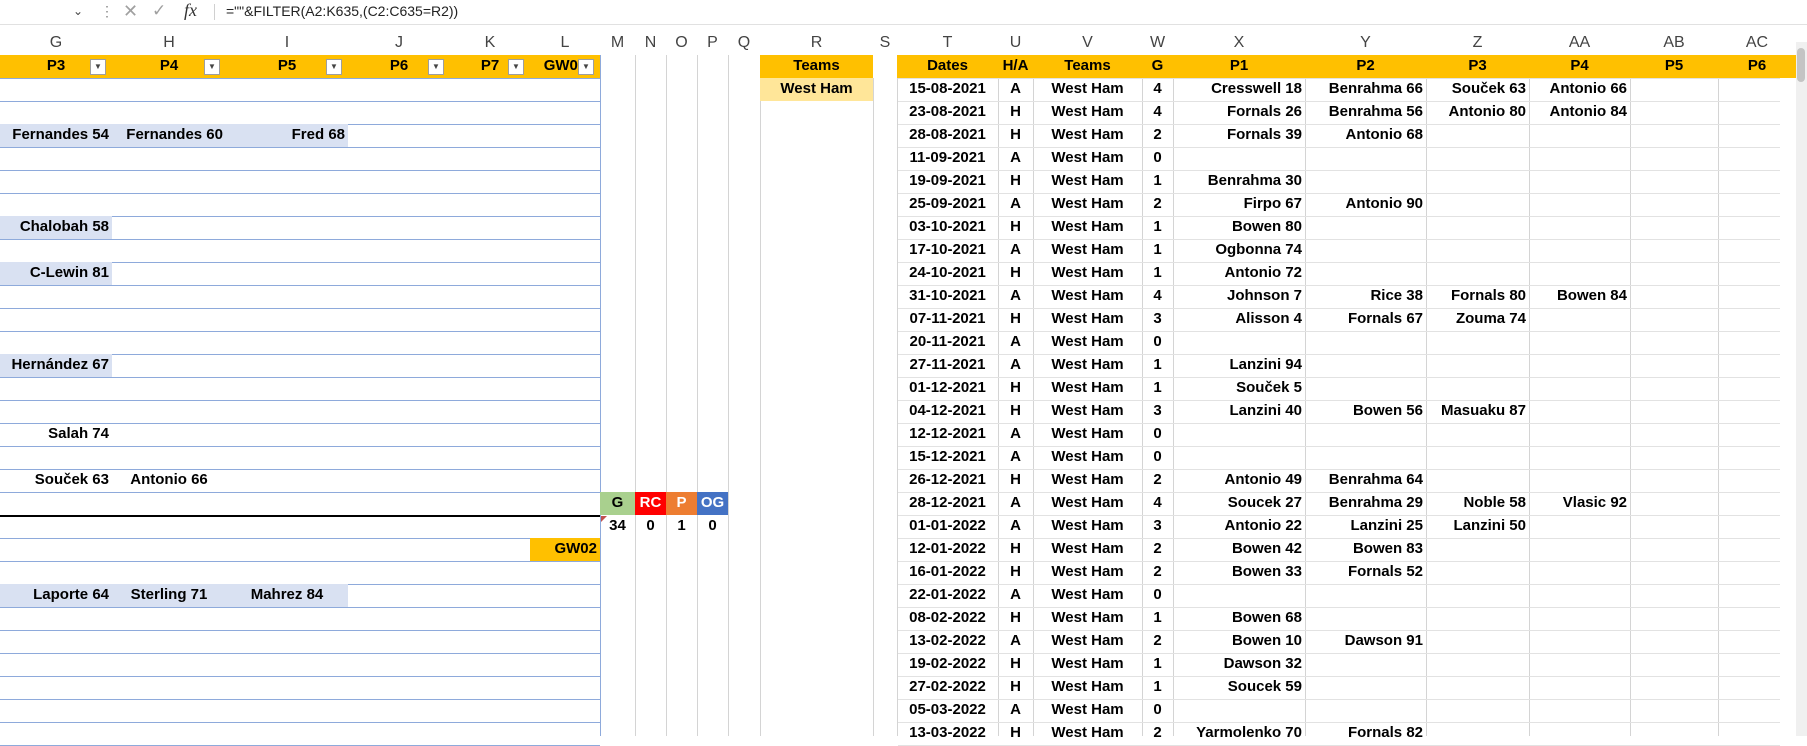 Image resolution: width=1807 pixels, height=746 pixels. I want to click on scorer-cell: Fernandes 60, so click(169, 135).